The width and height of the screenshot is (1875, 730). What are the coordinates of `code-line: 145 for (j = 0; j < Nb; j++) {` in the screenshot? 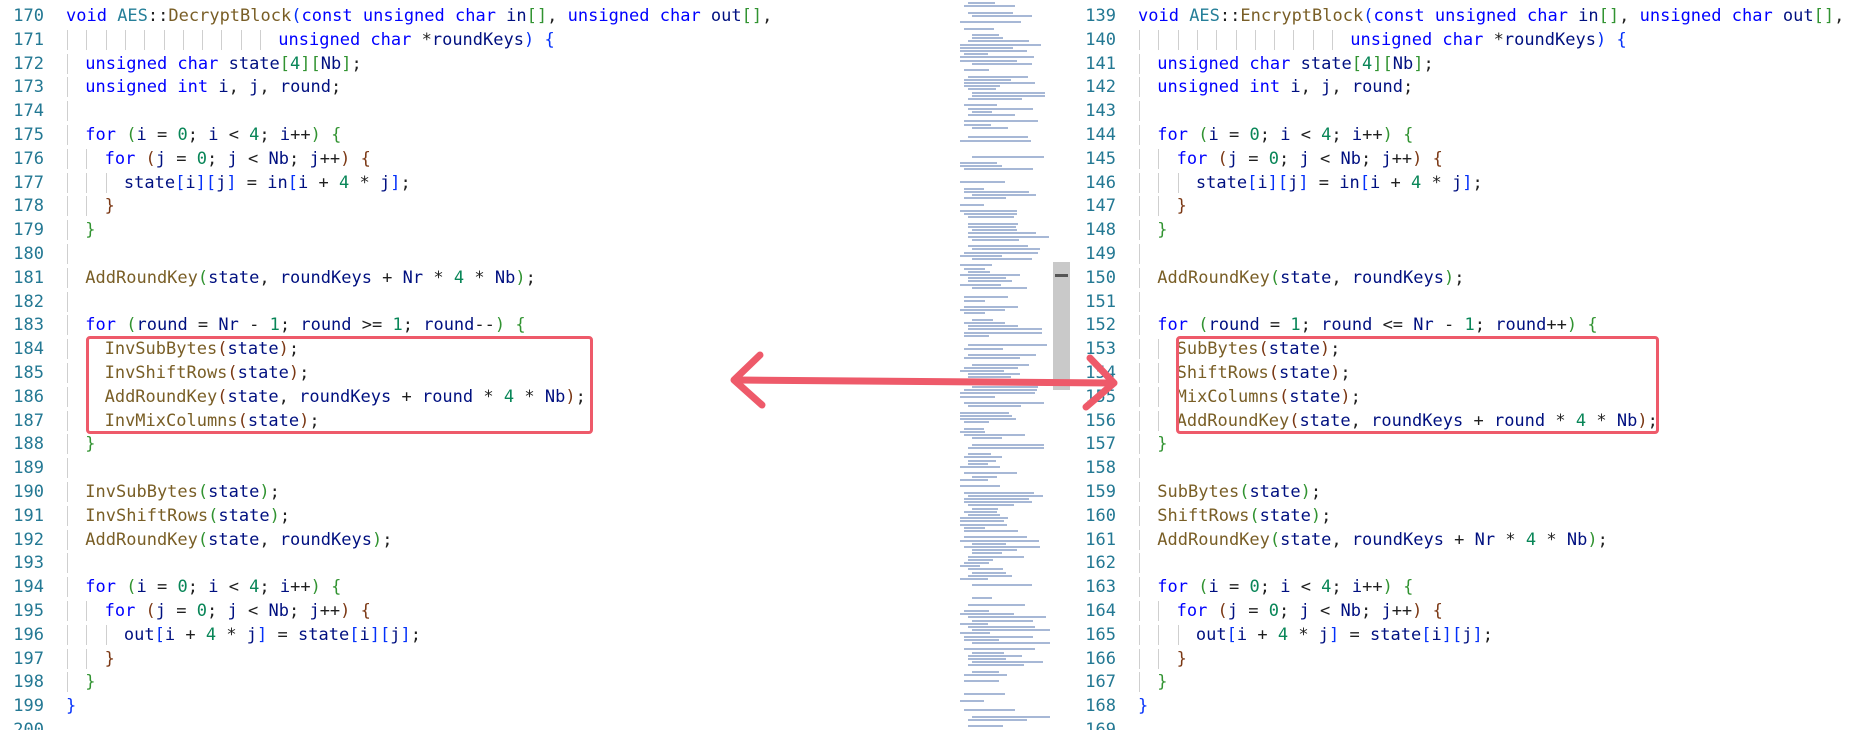 It's located at (1473, 159).